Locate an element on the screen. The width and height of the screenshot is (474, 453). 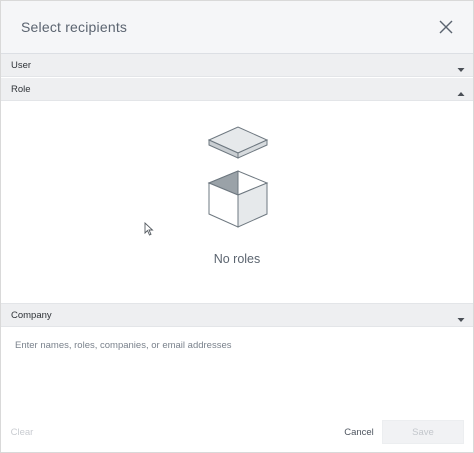
section-user-label: User is located at coordinates (21, 65).